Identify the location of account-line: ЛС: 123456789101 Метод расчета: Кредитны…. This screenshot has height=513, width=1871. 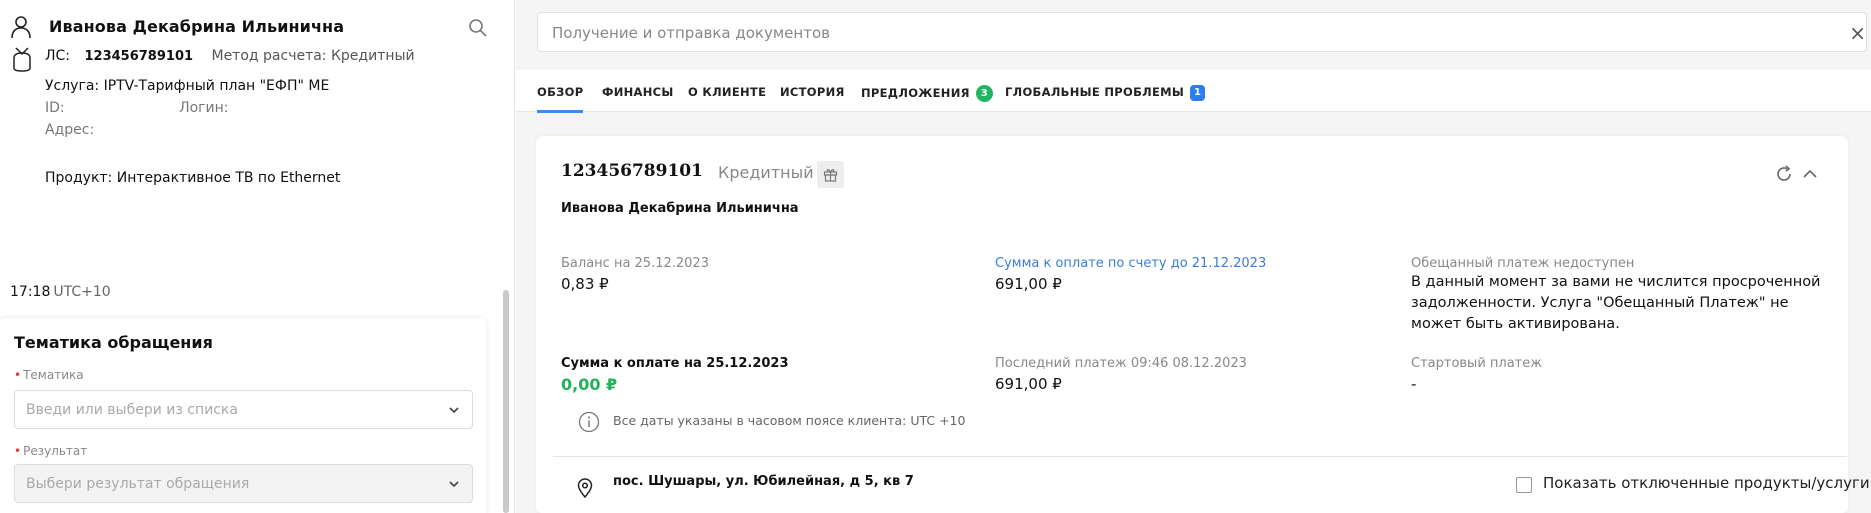
(230, 56).